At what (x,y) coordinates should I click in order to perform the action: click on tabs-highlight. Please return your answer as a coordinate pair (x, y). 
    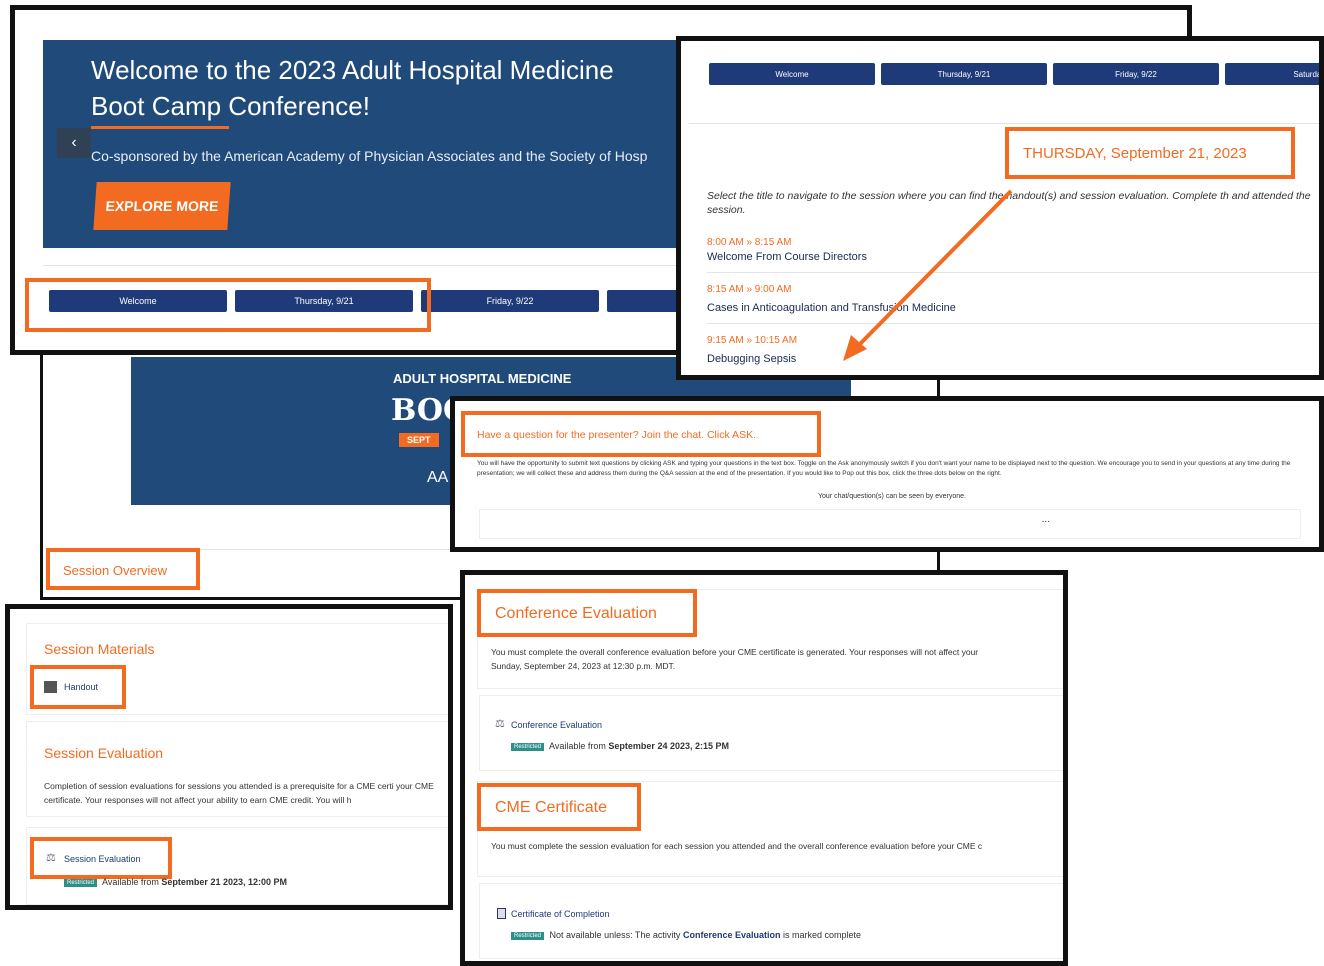
    Looking at the image, I should click on (228, 305).